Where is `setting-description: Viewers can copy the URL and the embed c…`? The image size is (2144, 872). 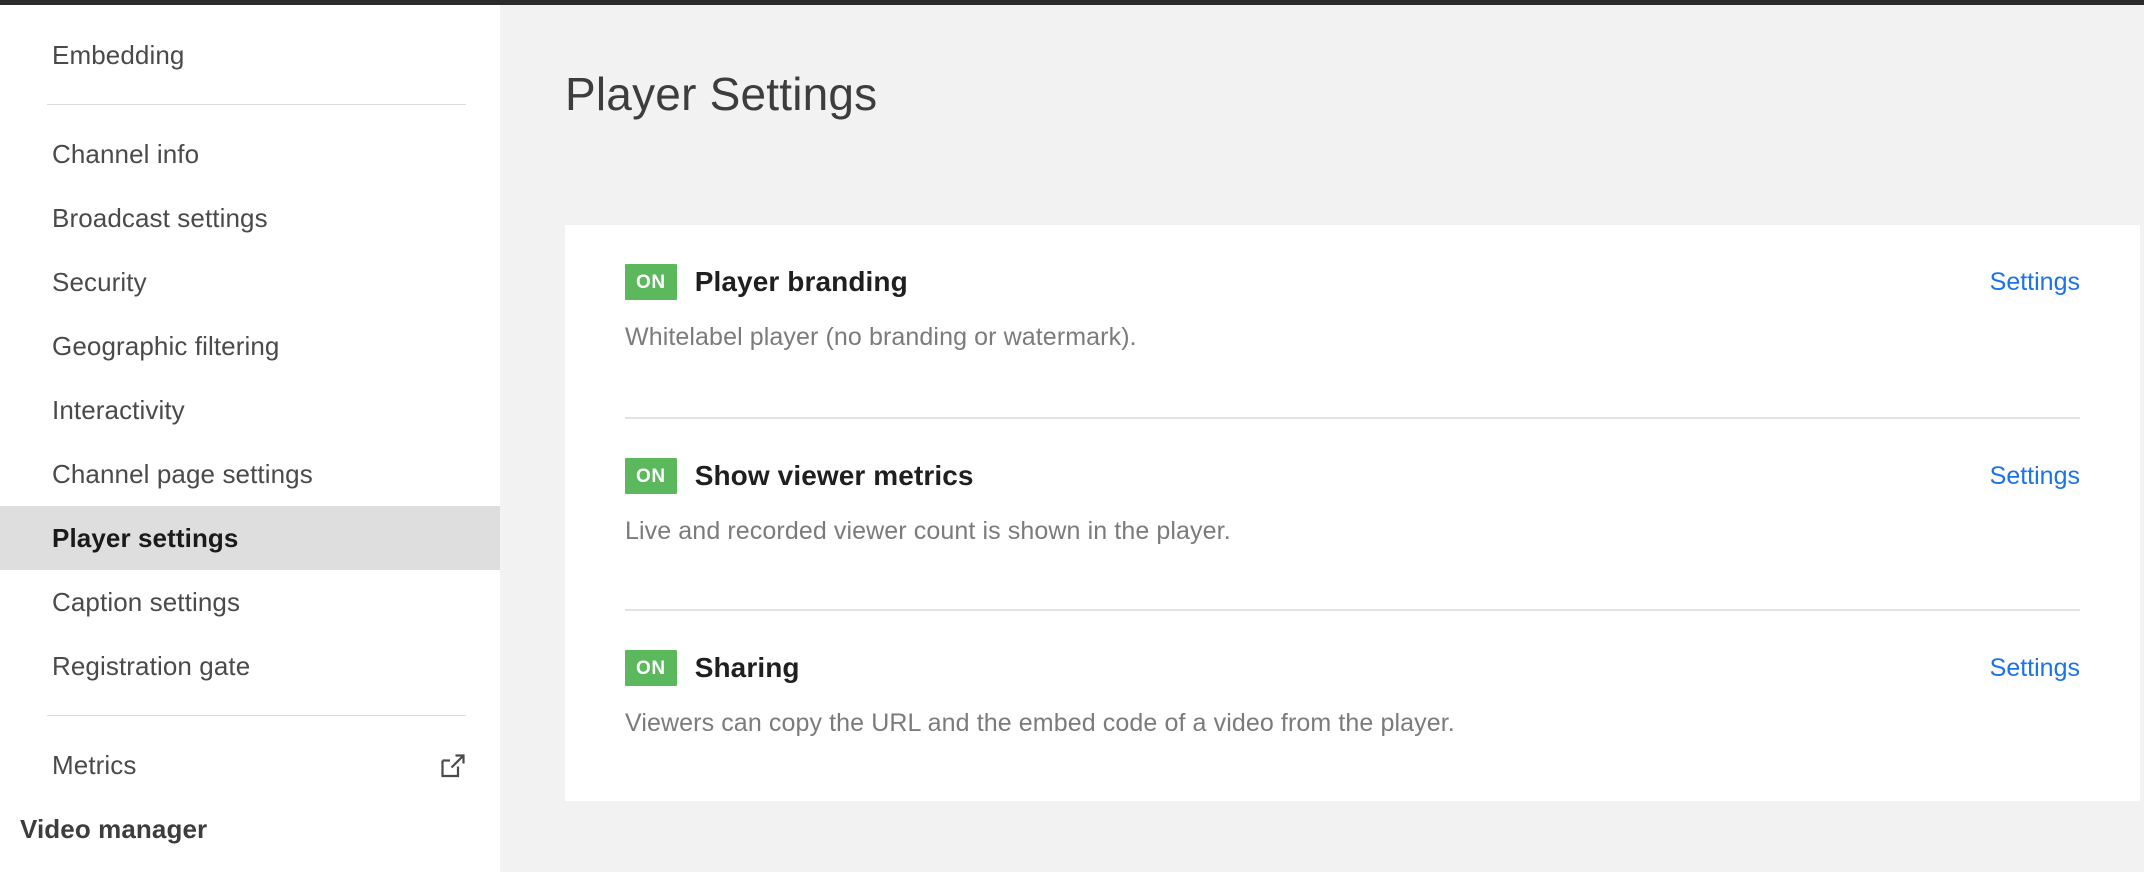 setting-description: Viewers can copy the URL and the embed c… is located at coordinates (1040, 723).